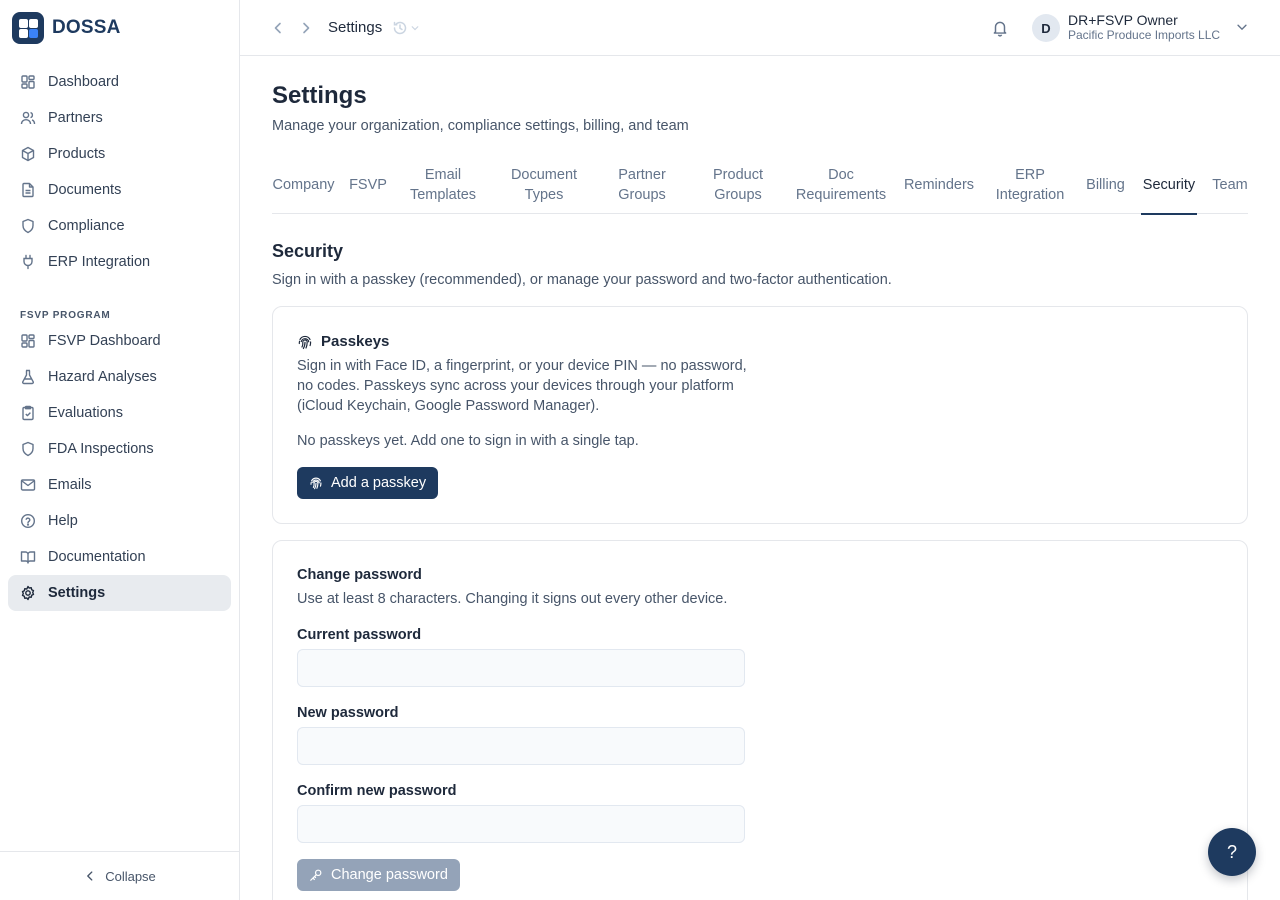  What do you see at coordinates (1000, 28) in the screenshot?
I see `notifications-bell-icon` at bounding box center [1000, 28].